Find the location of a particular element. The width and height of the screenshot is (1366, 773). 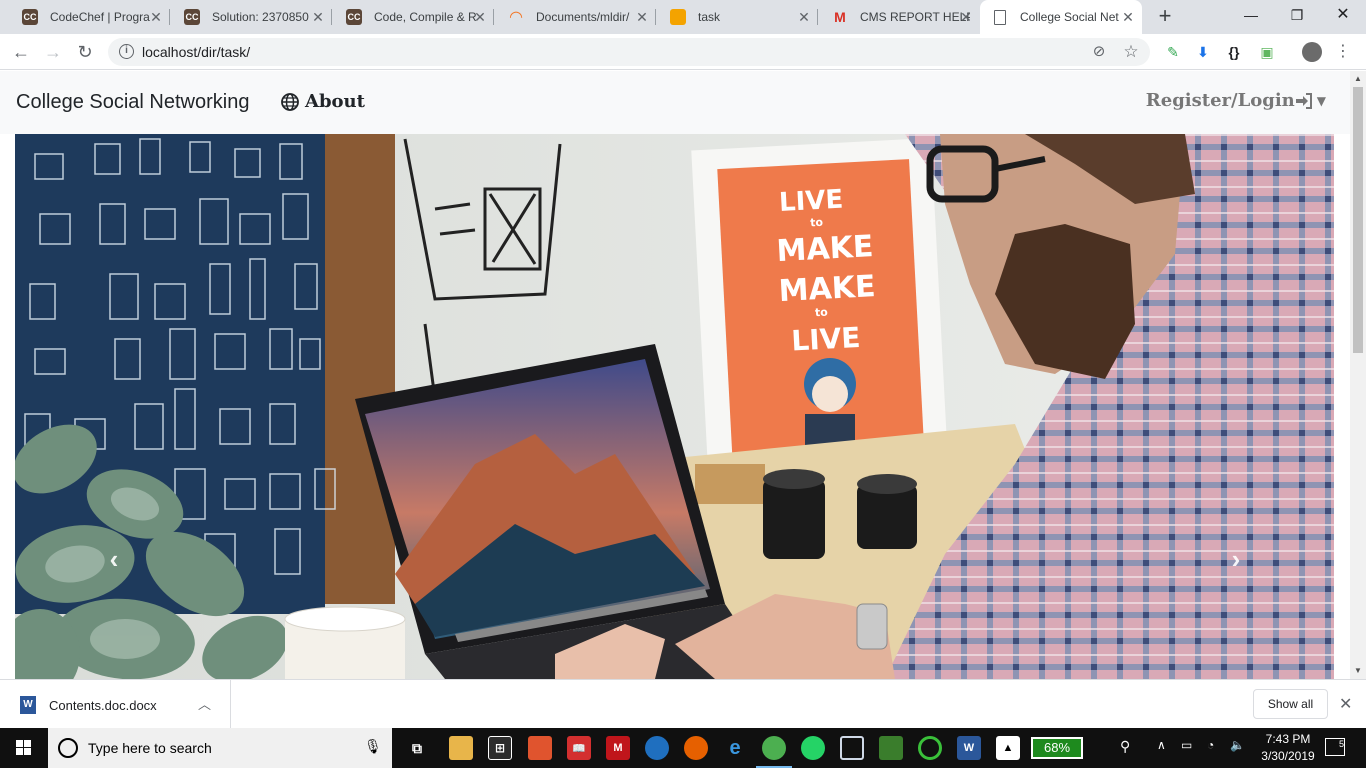

url-text: localhost/dir/task/ is located at coordinates (196, 52).